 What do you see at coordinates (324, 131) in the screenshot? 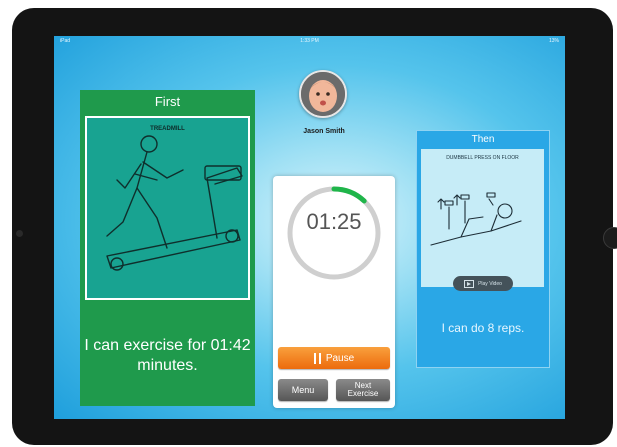
I see `student-name: Jason Smith` at bounding box center [324, 131].